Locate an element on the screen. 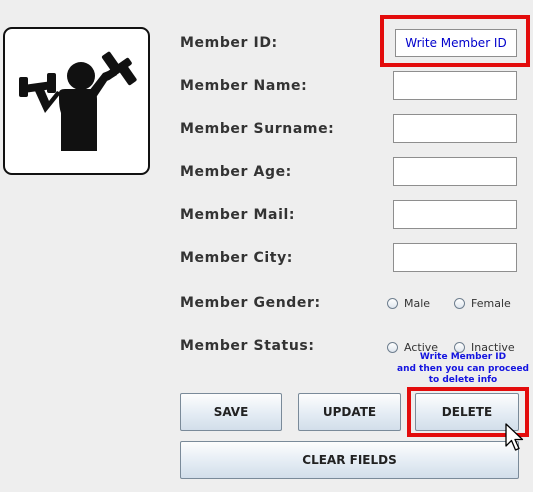 Image resolution: width=533 pixels, height=492 pixels. save-button: SAVE is located at coordinates (231, 412).